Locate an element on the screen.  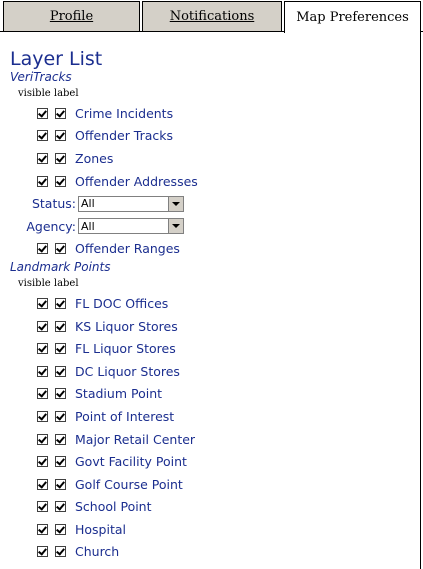
agency-filter-label: Agency: is located at coordinates (51, 226).